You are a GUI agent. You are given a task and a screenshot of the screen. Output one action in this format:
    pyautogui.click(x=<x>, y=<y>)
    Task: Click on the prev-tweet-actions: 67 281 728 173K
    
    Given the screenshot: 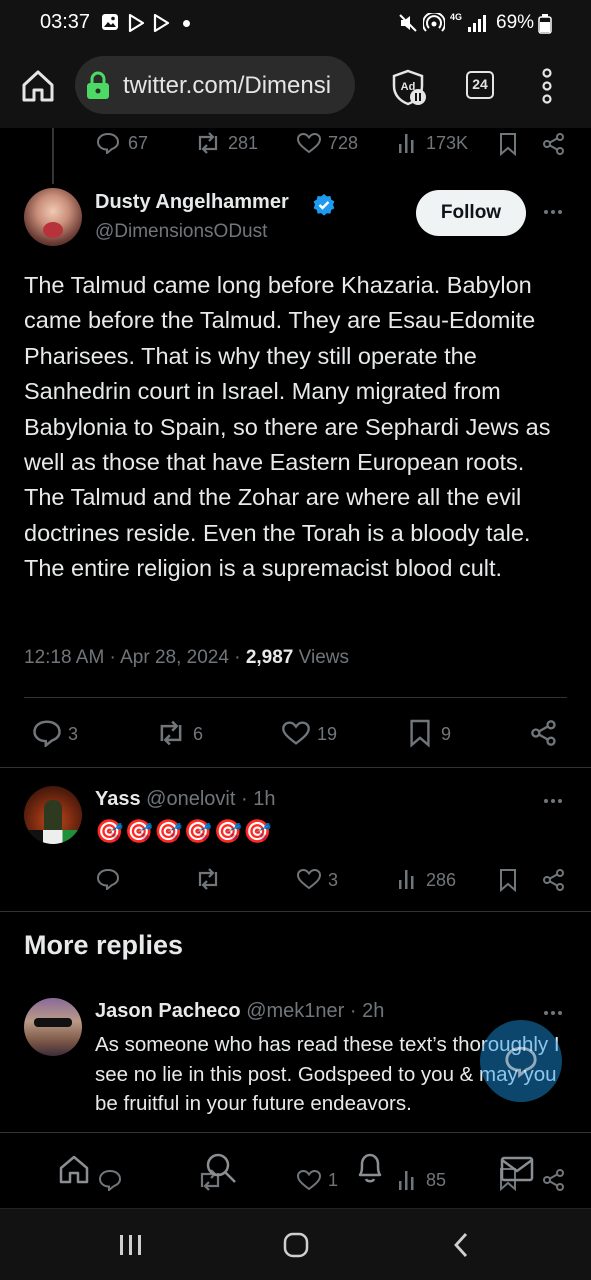 What is the action you would take?
    pyautogui.click(x=295, y=143)
    